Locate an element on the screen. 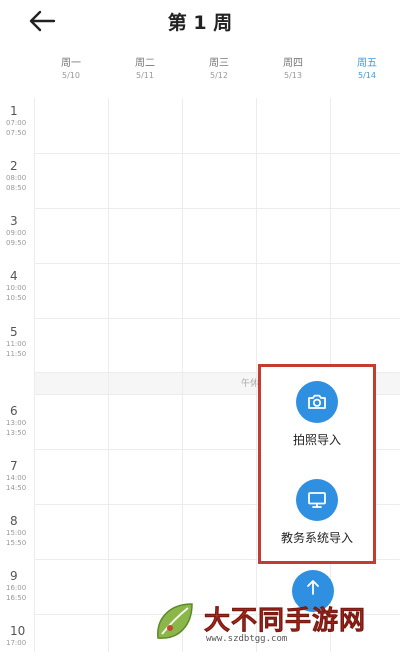 Image resolution: width=400 pixels, height=652 pixels. day-header-thu: 周四 5/13 is located at coordinates (293, 70).